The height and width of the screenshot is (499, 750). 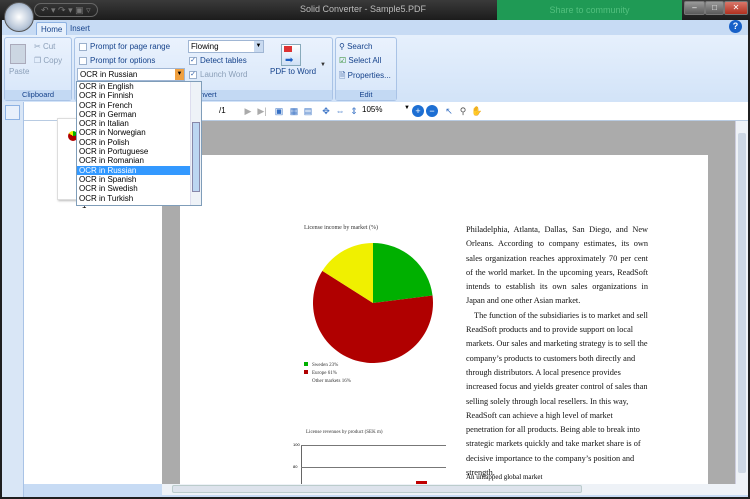 What do you see at coordinates (324, 373) in the screenshot?
I see `legend-label: Europe 61%` at bounding box center [324, 373].